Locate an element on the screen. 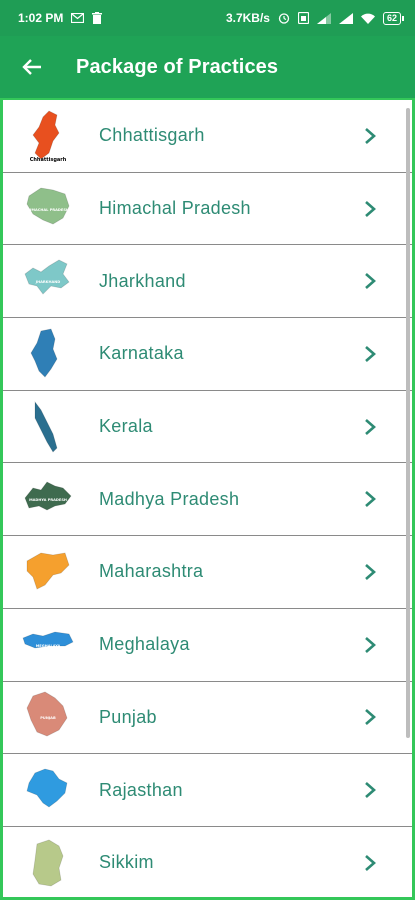 The image size is (415, 900). state-map-image: MADHYA PRADESH is located at coordinates (48, 499).